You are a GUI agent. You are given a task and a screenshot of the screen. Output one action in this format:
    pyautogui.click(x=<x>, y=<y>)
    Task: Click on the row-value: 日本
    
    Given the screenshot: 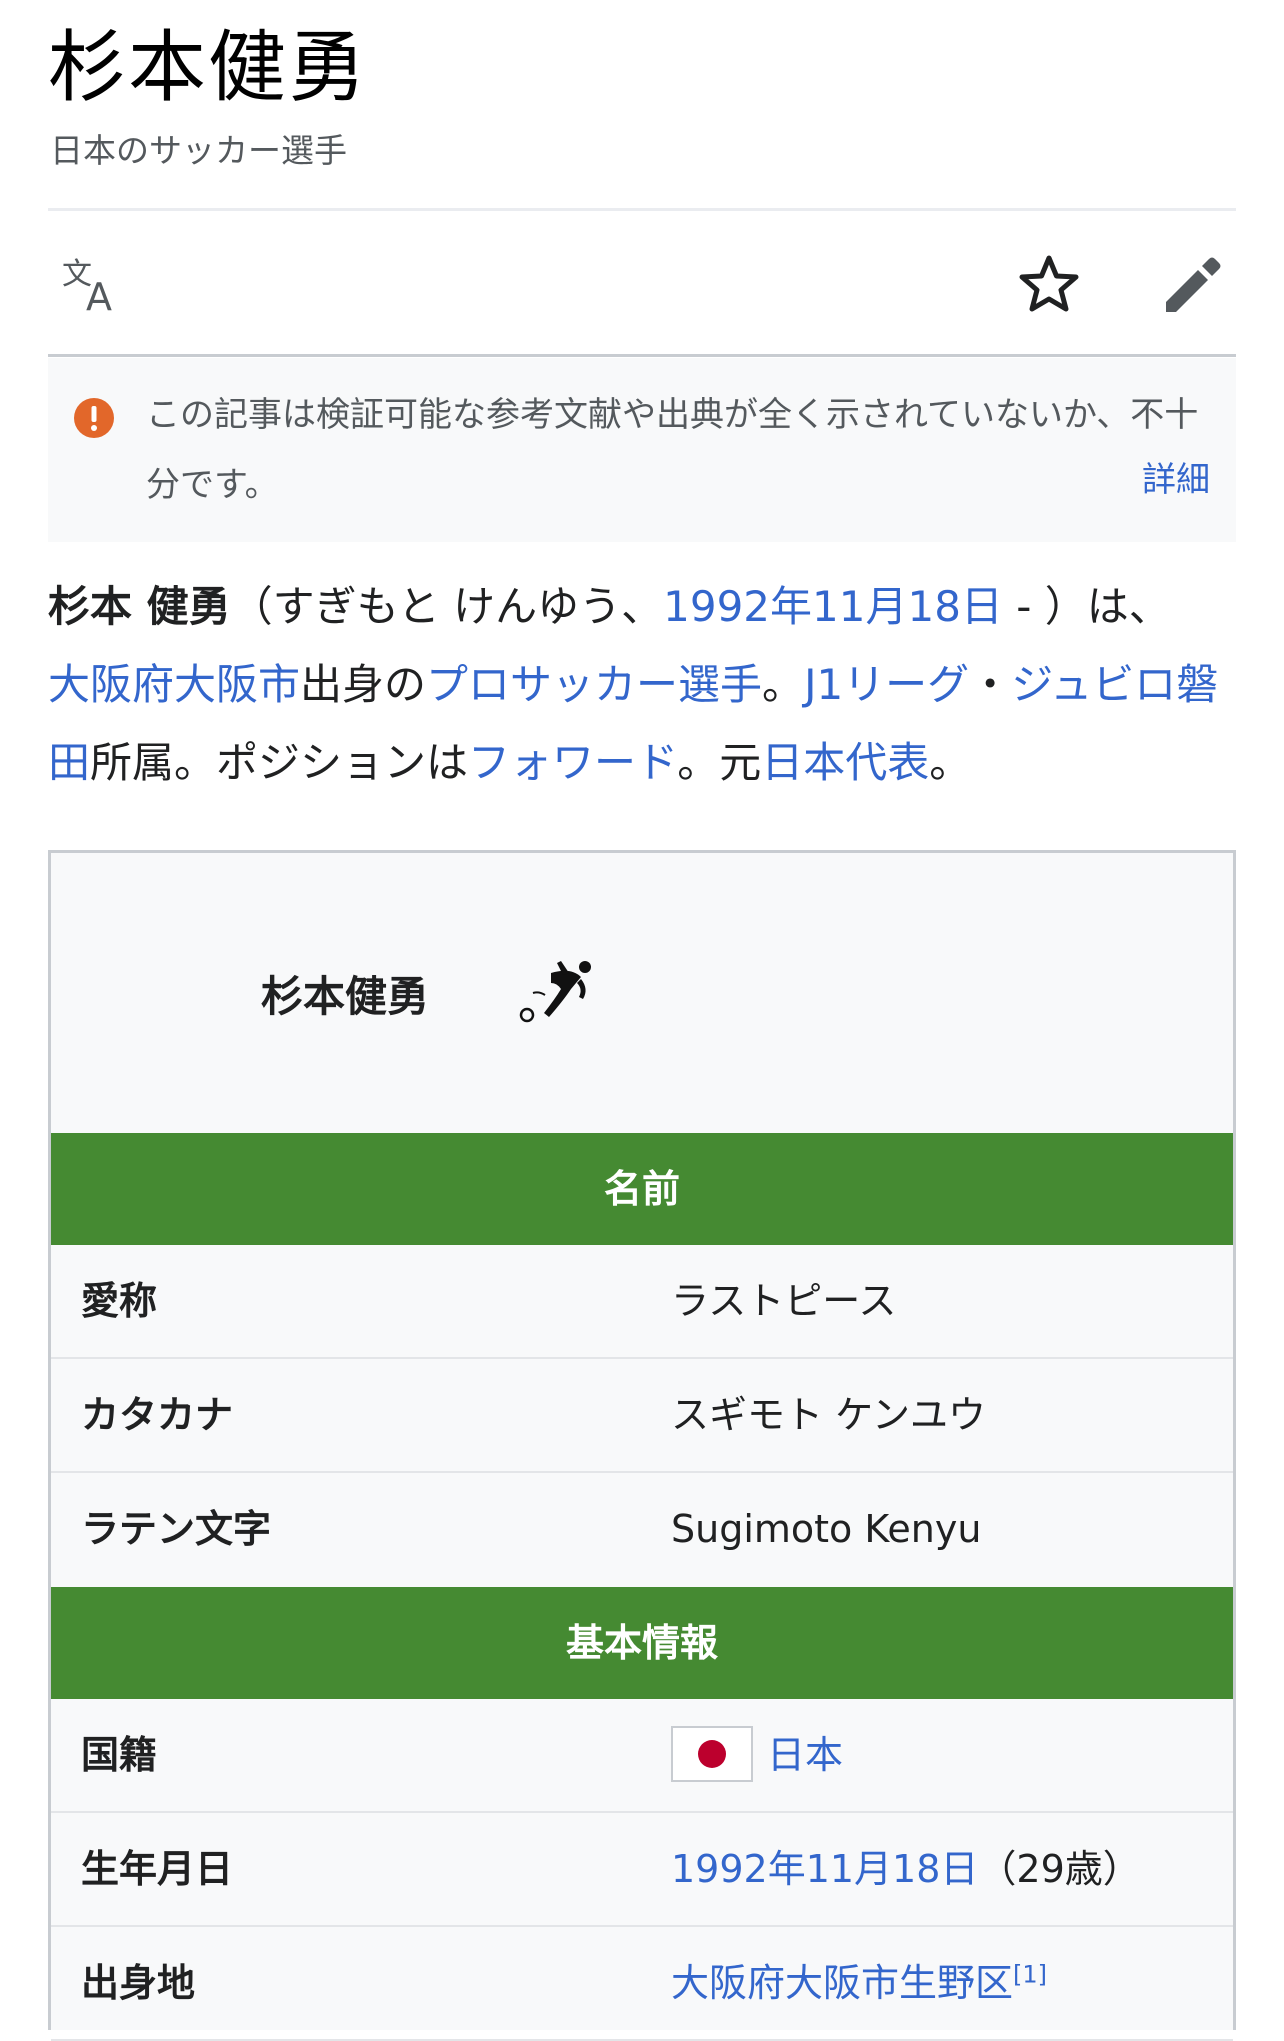 What is the action you would take?
    pyautogui.click(x=757, y=1755)
    